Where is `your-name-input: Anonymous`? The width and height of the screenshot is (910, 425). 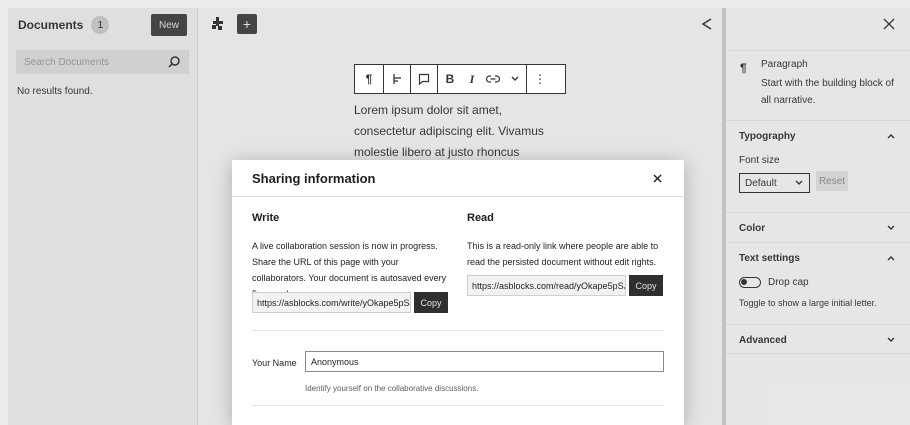
your-name-input: Anonymous is located at coordinates (484, 361).